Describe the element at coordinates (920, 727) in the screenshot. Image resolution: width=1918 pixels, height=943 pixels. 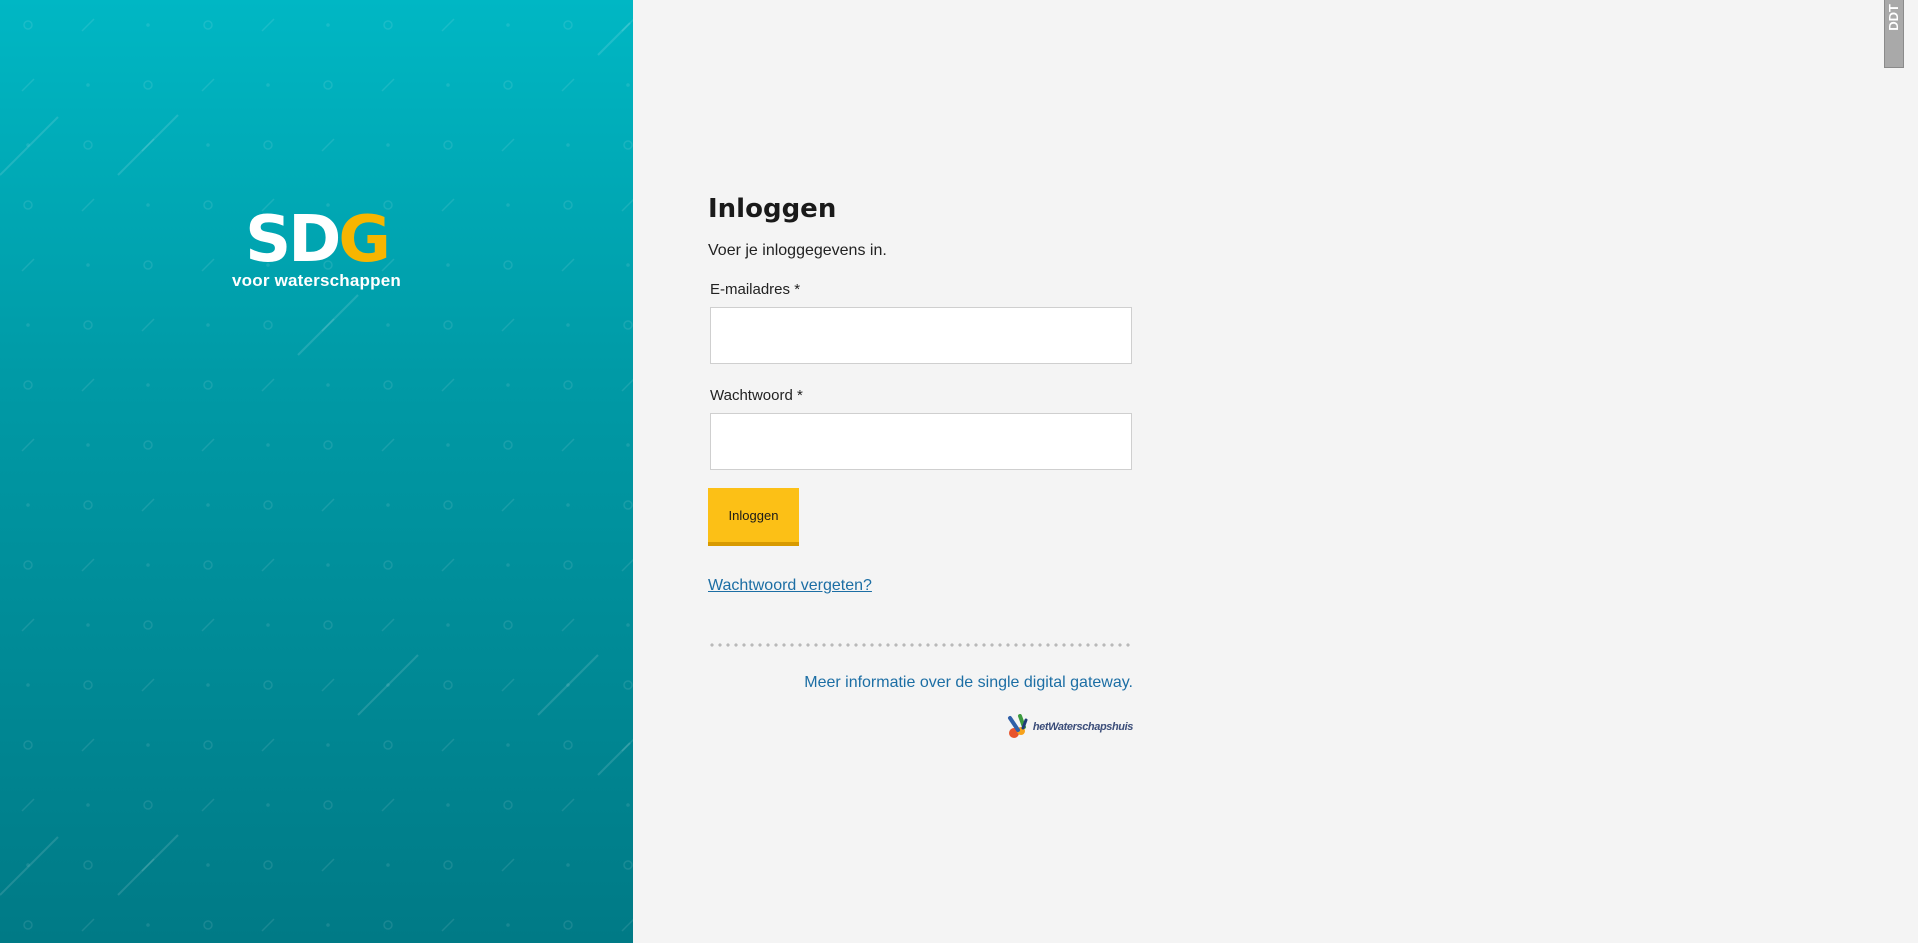
I see `waterschapshuis-logo: hetWaterschapshuis` at that location.